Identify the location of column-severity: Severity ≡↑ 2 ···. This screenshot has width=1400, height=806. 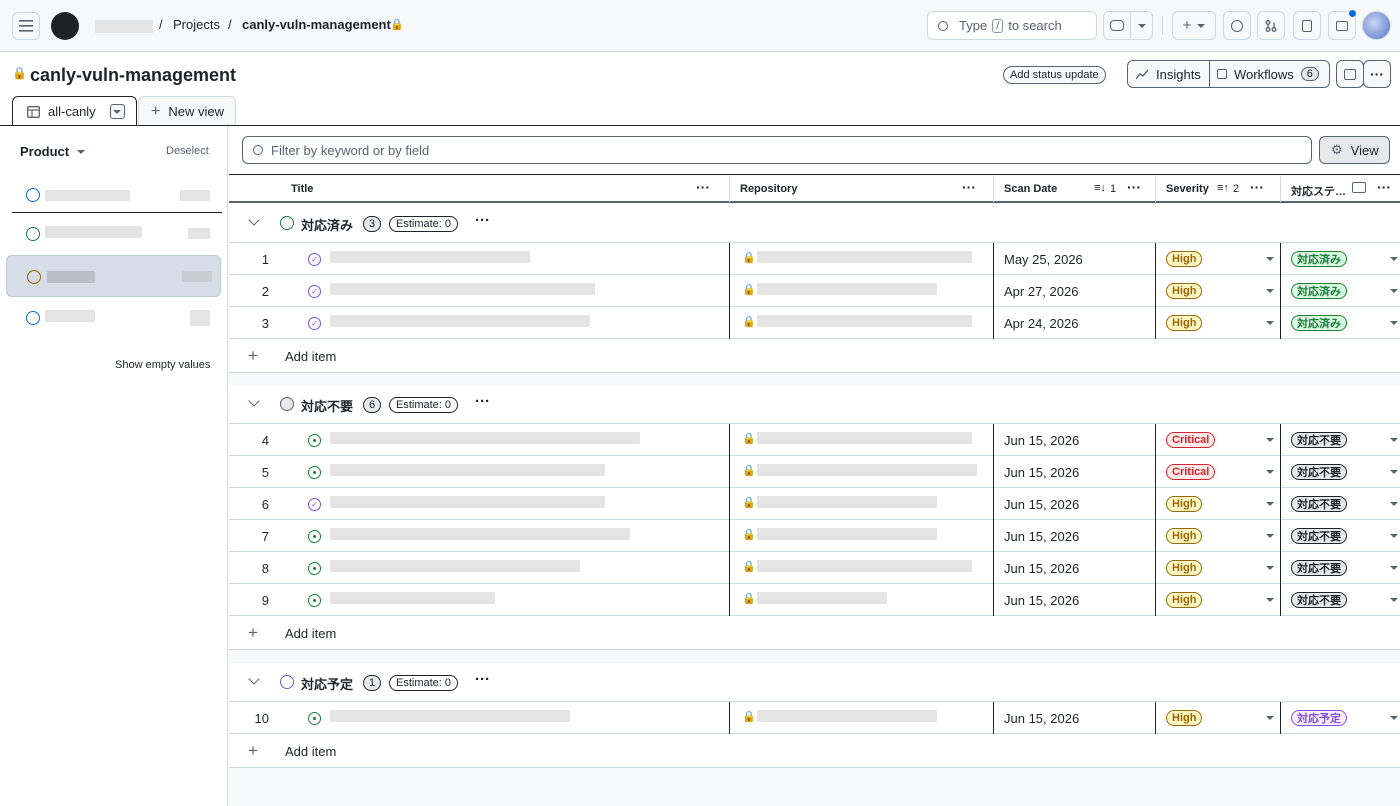
(1218, 189).